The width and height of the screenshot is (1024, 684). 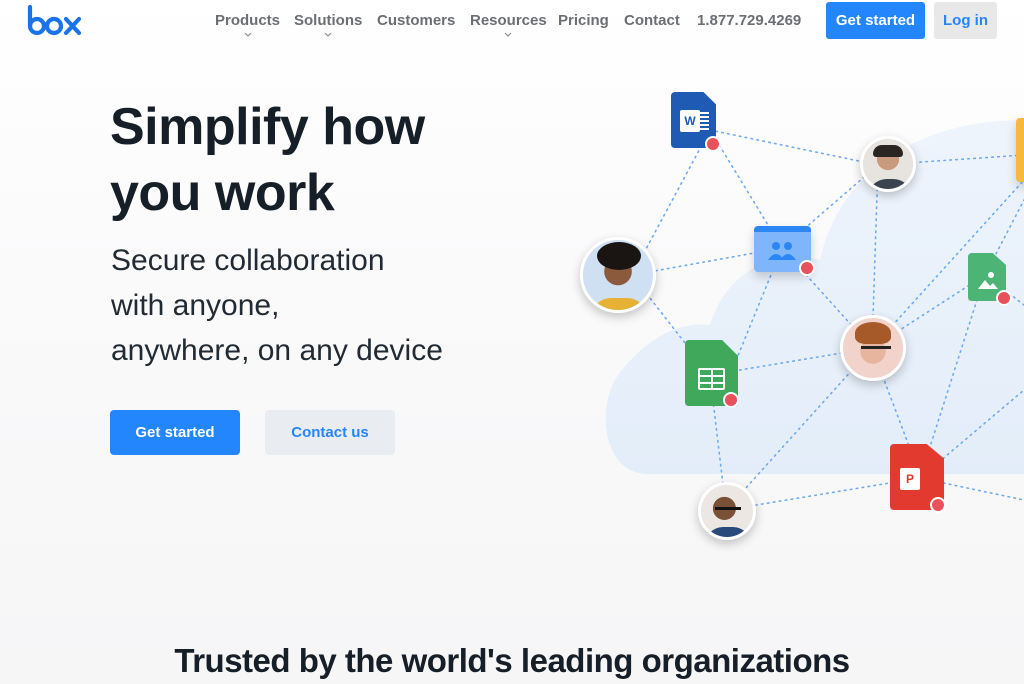 I want to click on hero-subtitle-line-2: with anyone,, so click(x=195, y=305).